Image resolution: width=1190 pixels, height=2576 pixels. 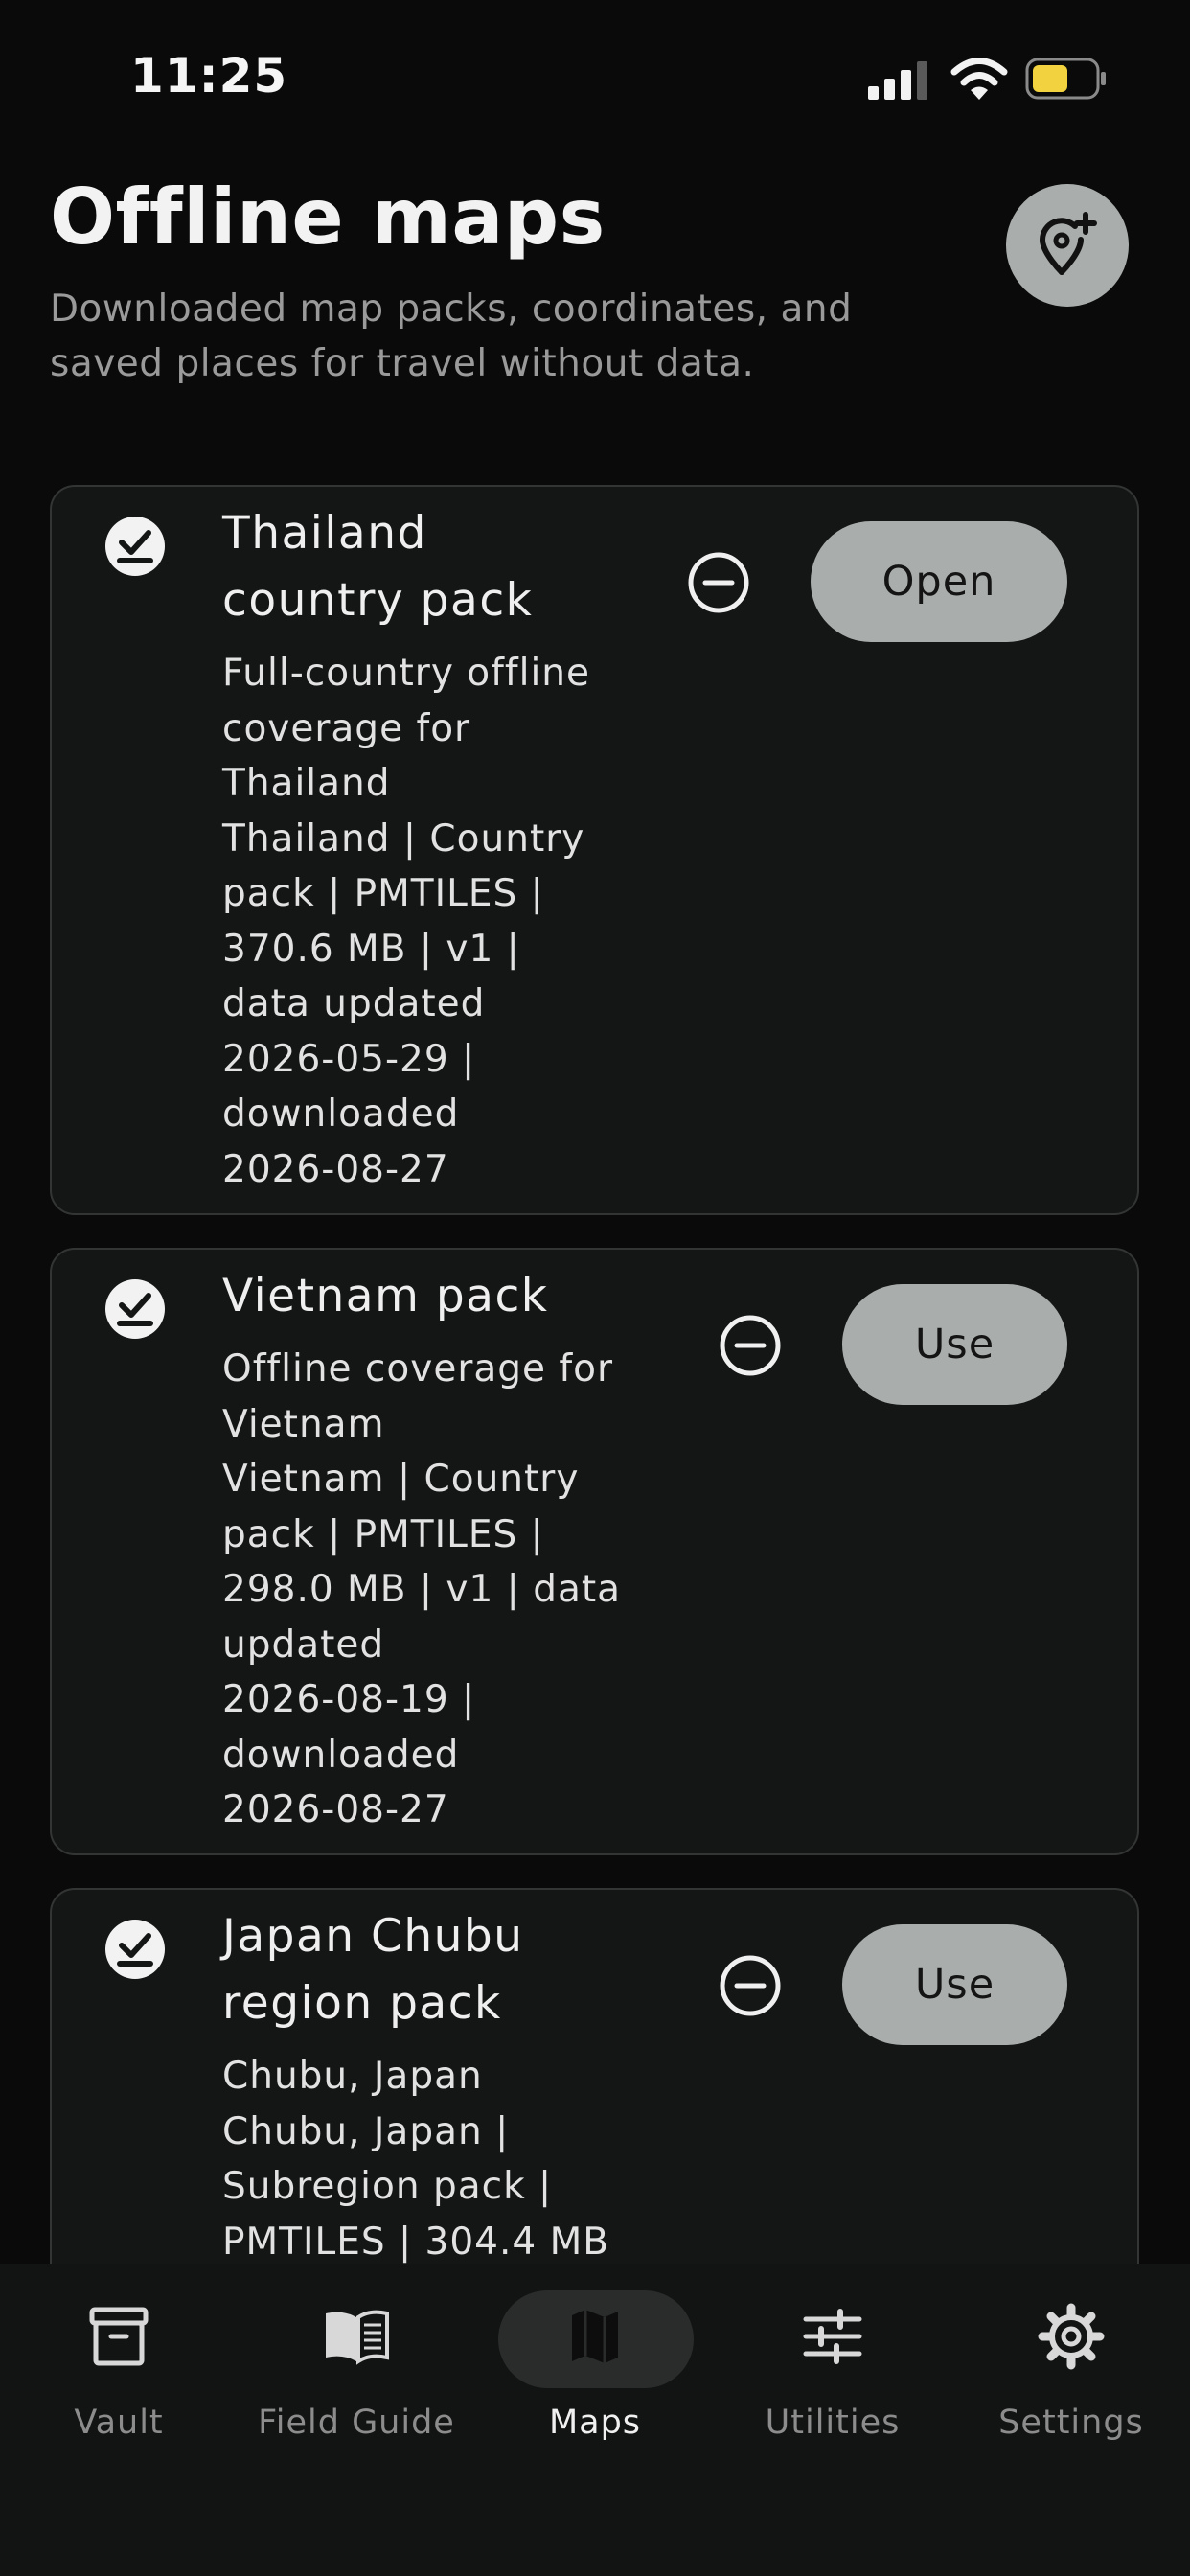 What do you see at coordinates (209, 76) in the screenshot?
I see `status-time: 11:25` at bounding box center [209, 76].